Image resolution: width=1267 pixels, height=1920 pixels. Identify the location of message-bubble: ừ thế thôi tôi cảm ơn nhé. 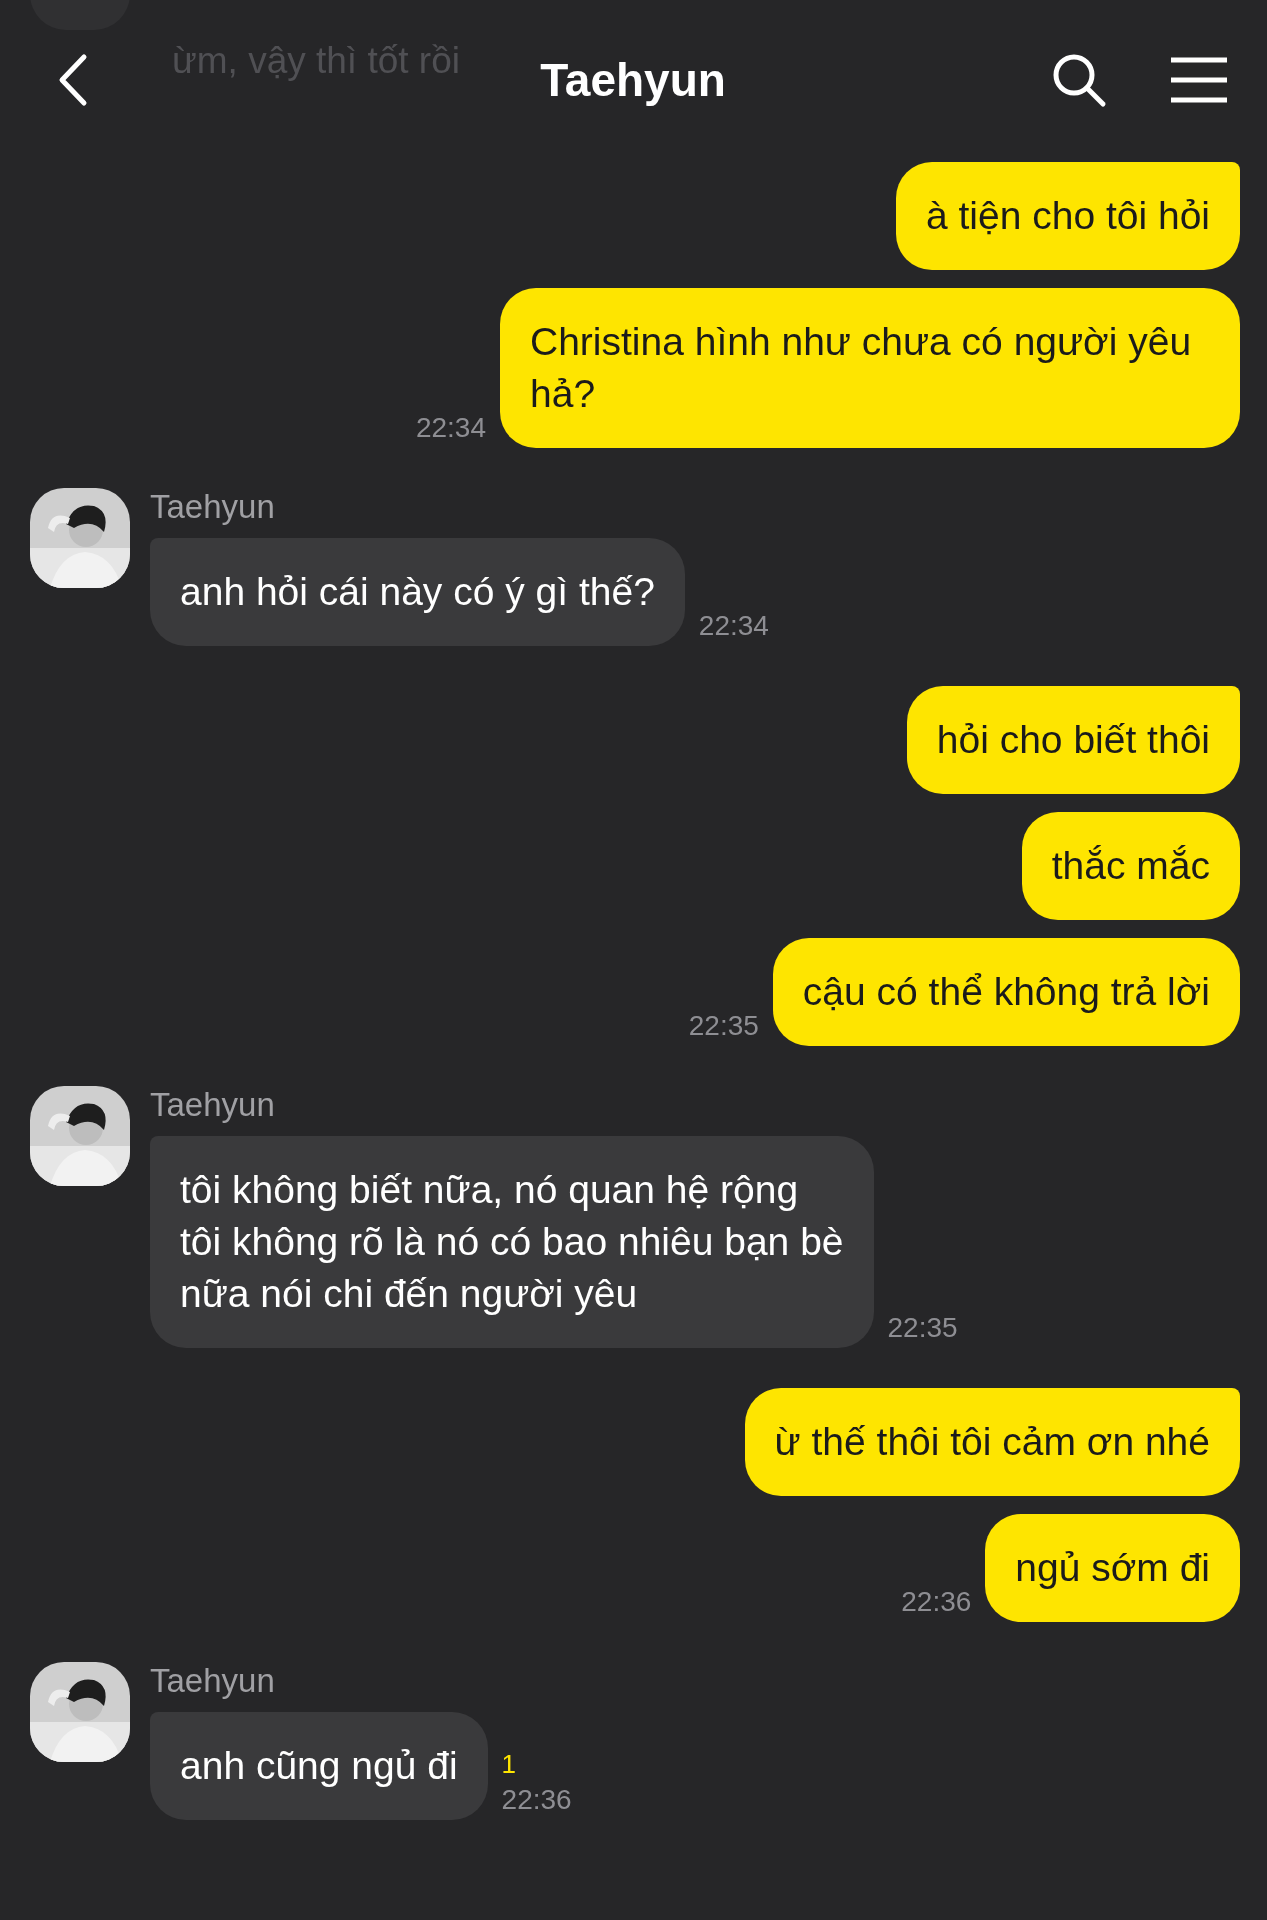
(992, 1442).